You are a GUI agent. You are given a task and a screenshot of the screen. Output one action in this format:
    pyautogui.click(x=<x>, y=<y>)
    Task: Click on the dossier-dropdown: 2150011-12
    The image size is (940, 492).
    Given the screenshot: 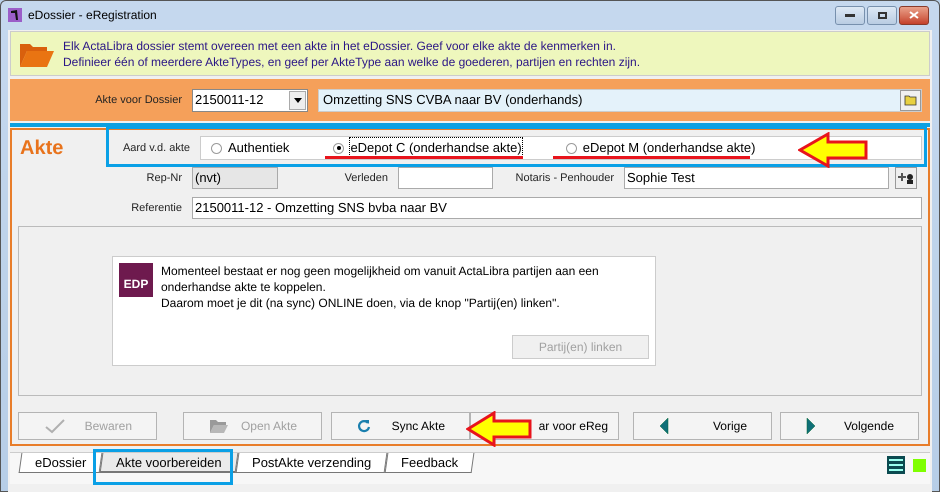 What is the action you would take?
    pyautogui.click(x=250, y=100)
    